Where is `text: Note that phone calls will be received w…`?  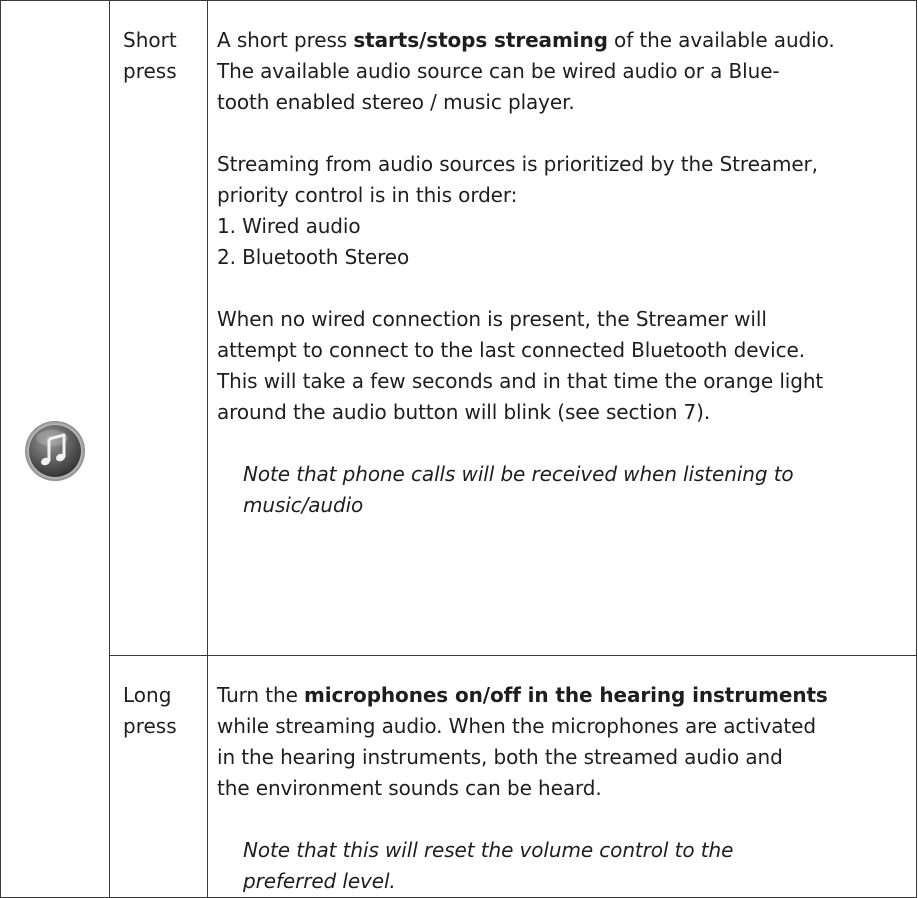 text: Note that phone calls will be received w… is located at coordinates (518, 474).